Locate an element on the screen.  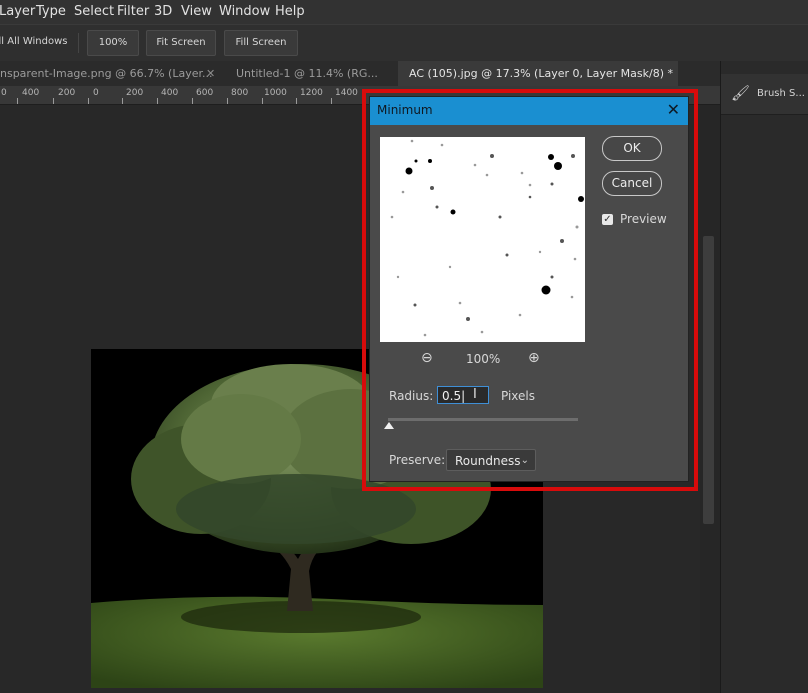
menu-view: View is located at coordinates (196, 11).